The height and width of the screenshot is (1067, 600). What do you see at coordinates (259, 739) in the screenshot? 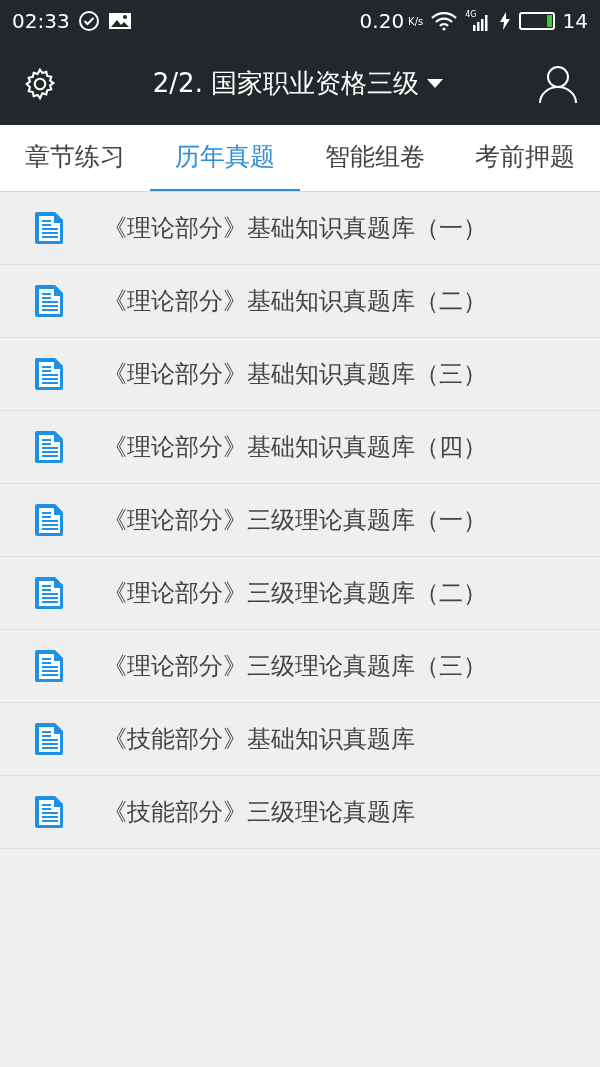
I see `item-title: 《技能部分》基础知识真题库` at bounding box center [259, 739].